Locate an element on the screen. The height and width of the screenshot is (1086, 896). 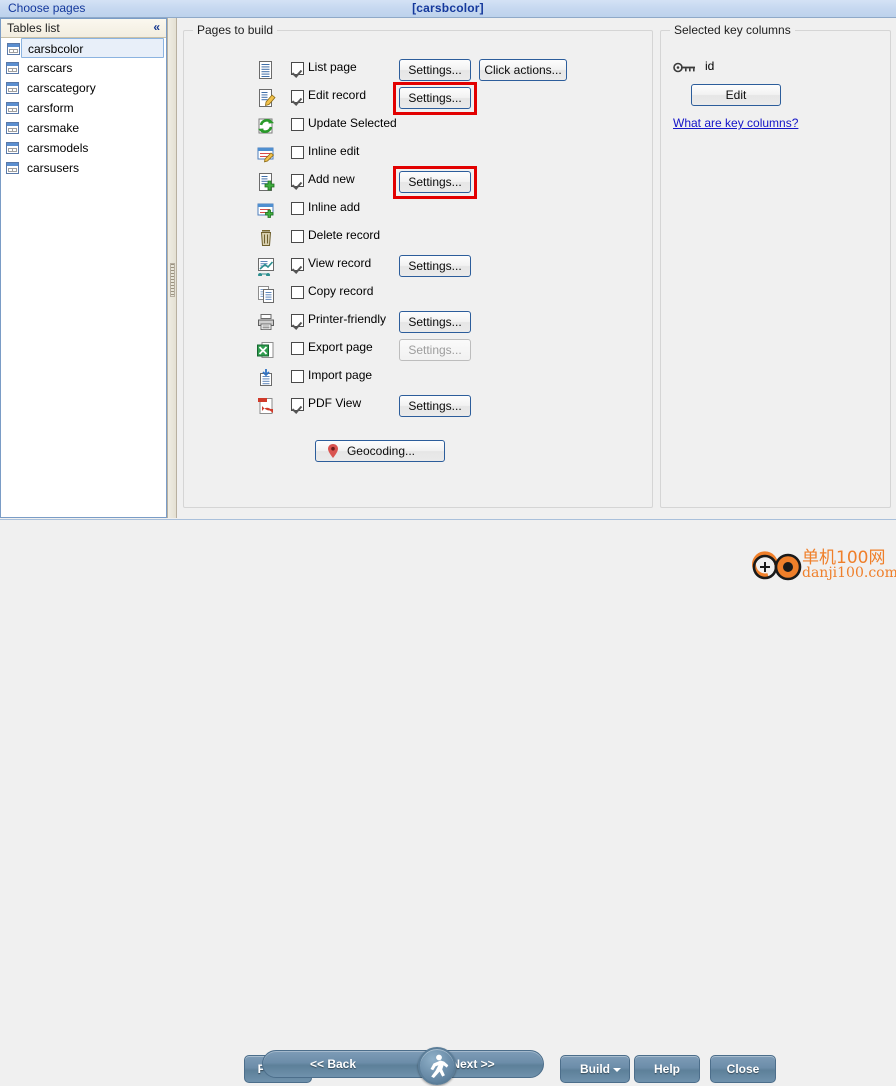
page-row: Inline add is located at coordinates (419, 211).